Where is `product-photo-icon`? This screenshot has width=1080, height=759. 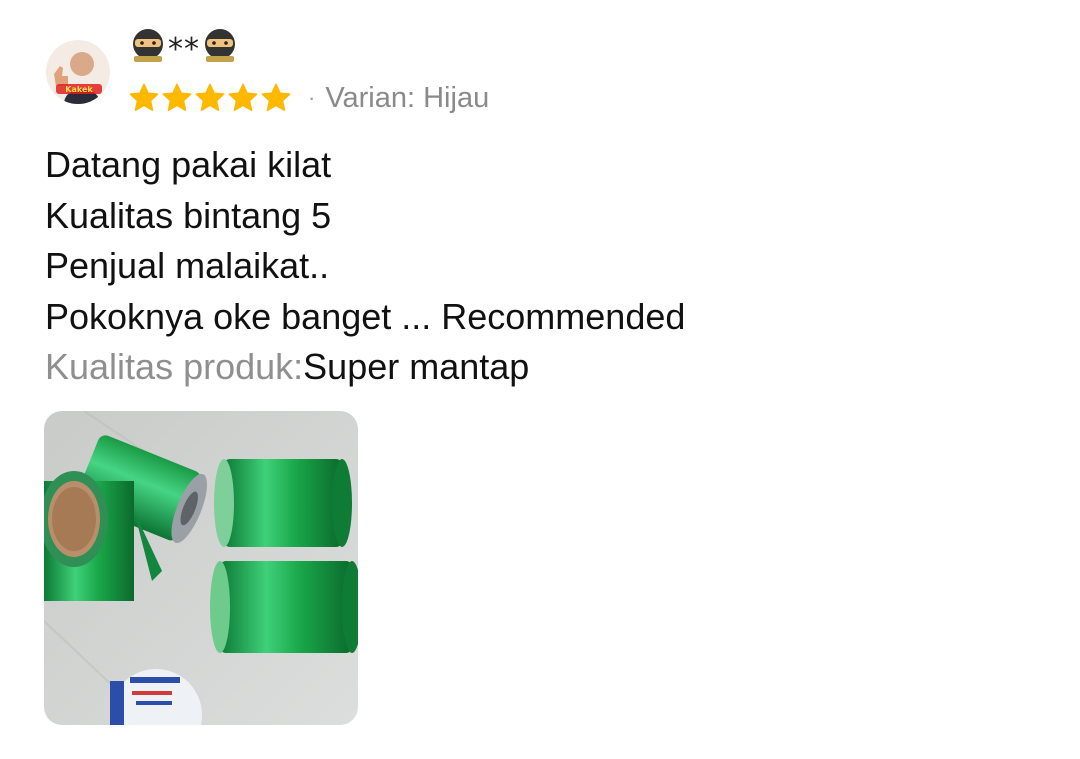 product-photo-icon is located at coordinates (201, 568).